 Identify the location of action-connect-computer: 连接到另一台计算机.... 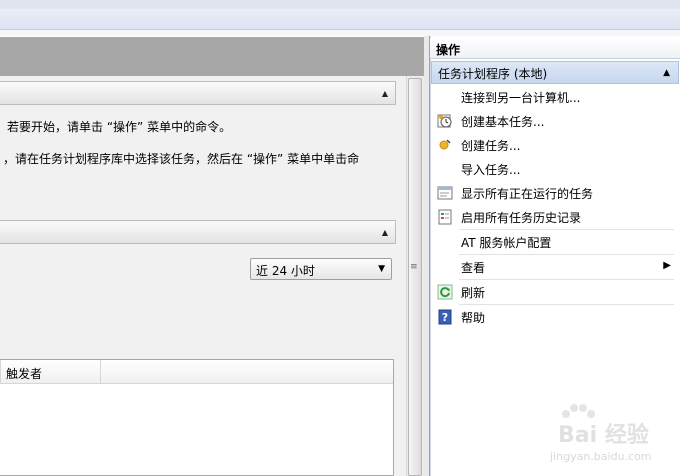
(555, 97).